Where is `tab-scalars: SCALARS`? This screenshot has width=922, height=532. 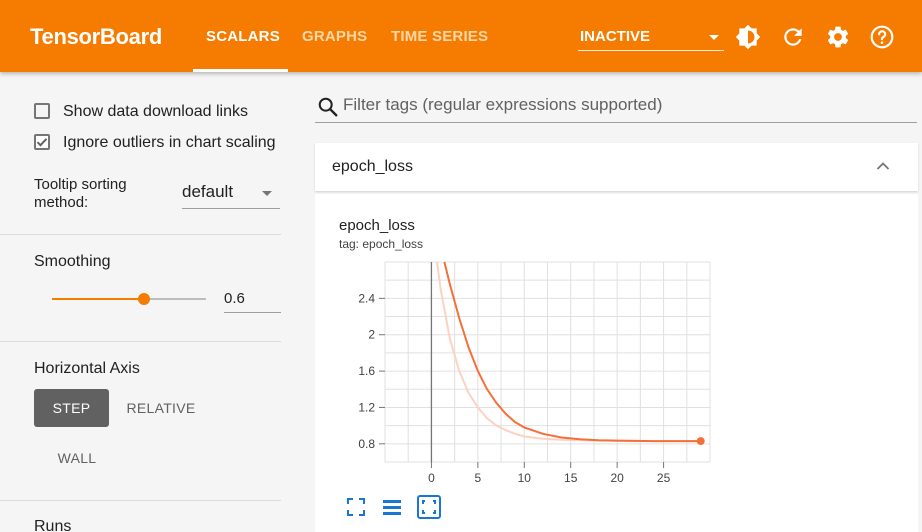 tab-scalars: SCALARS is located at coordinates (243, 36).